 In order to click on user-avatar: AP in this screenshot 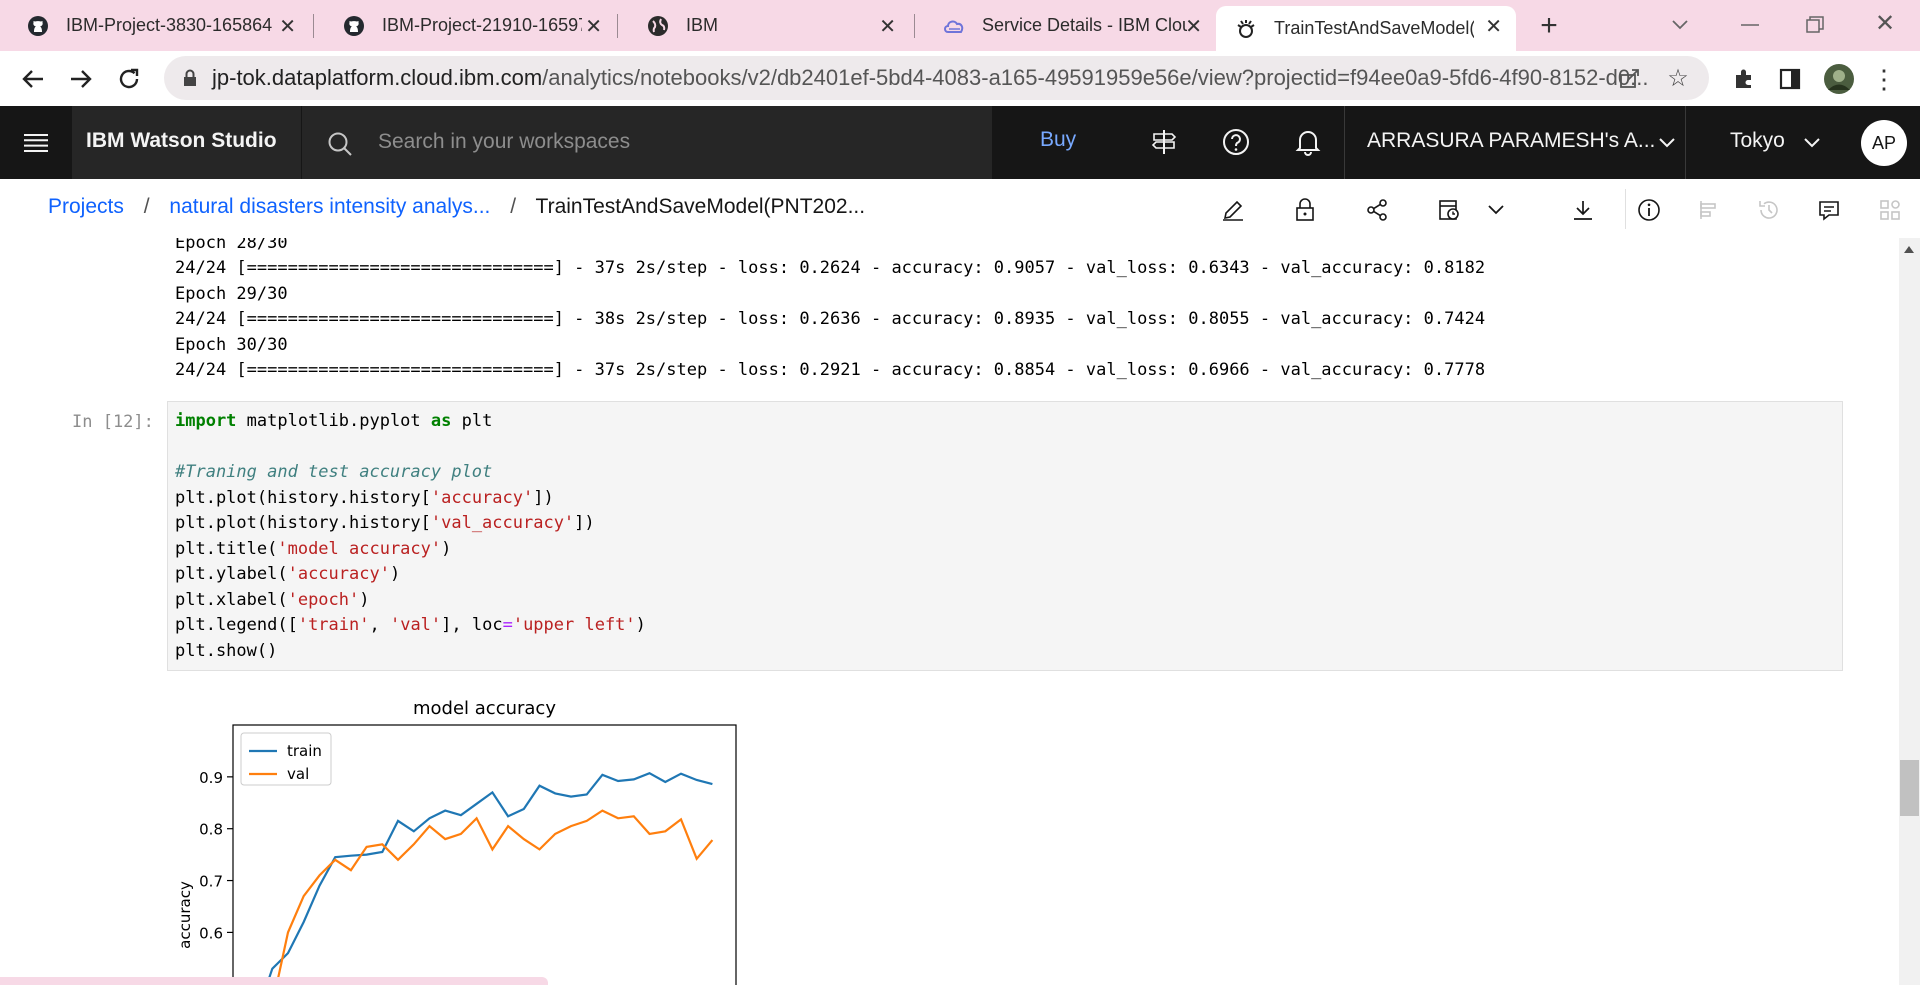, I will do `click(1884, 143)`.